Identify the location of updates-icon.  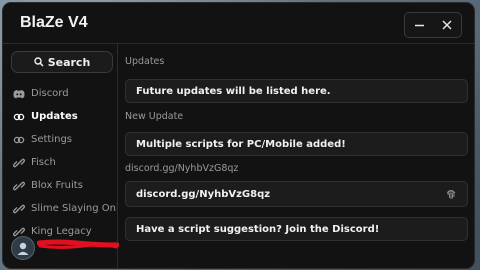
(19, 117).